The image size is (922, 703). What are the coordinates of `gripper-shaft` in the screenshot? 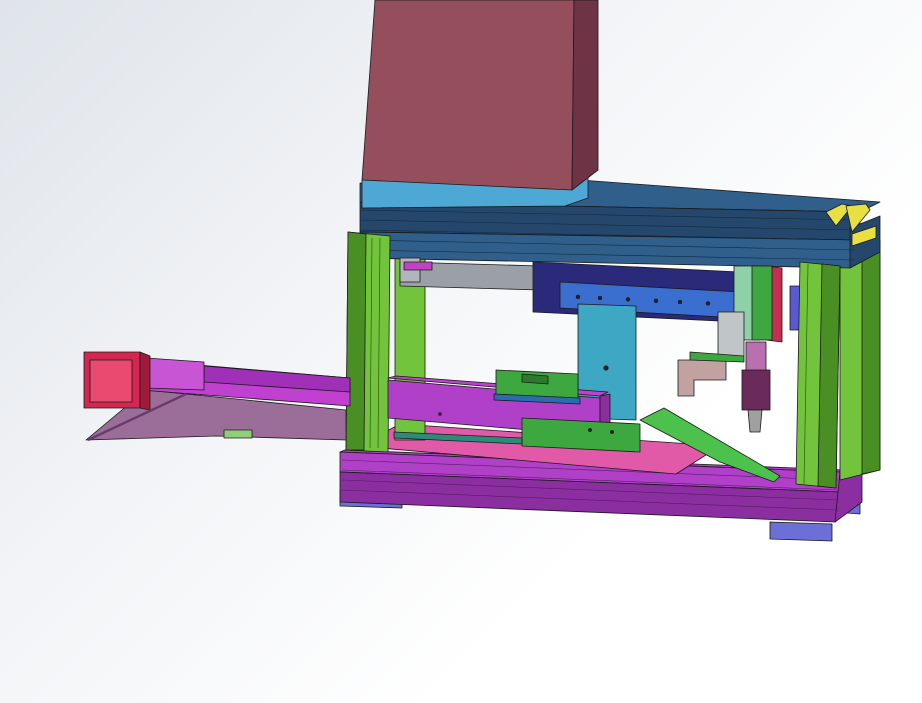 It's located at (756, 357).